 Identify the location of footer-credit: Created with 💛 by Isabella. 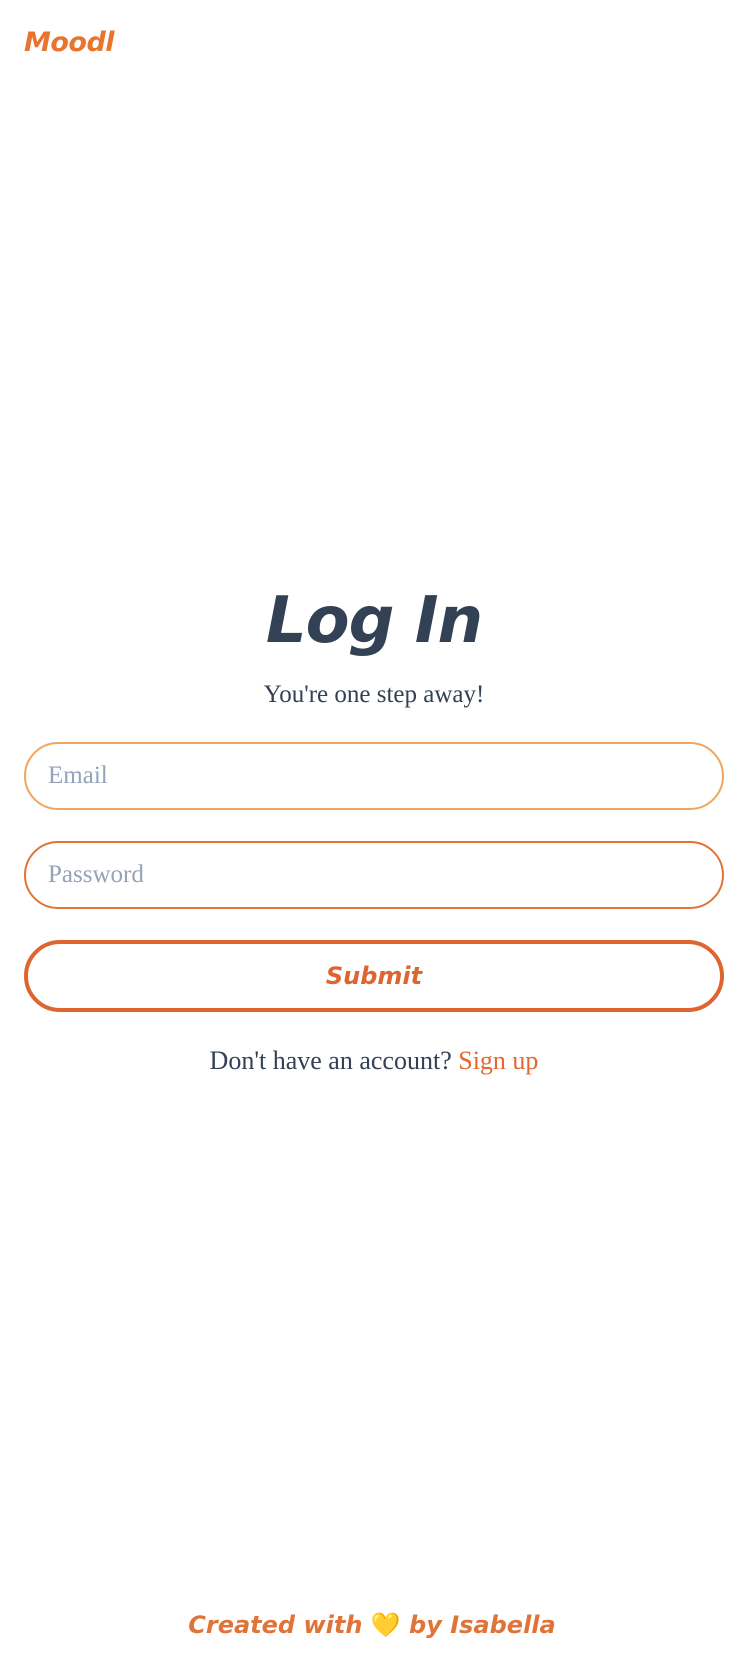
(372, 1625).